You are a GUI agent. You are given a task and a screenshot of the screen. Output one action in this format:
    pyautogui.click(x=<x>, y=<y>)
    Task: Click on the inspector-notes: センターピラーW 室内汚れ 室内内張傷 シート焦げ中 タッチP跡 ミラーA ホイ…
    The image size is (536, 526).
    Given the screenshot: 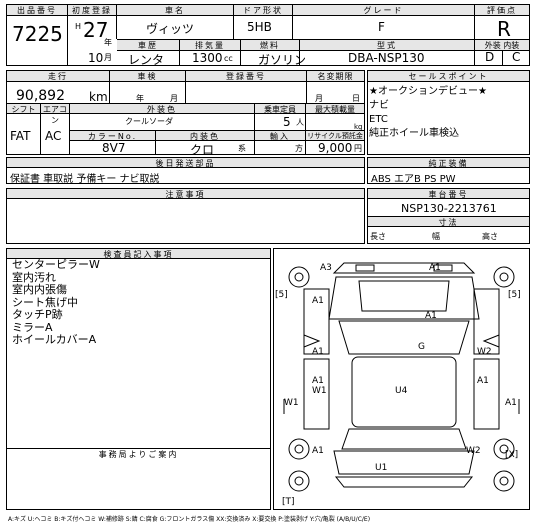 What is the action you would take?
    pyautogui.click(x=56, y=302)
    